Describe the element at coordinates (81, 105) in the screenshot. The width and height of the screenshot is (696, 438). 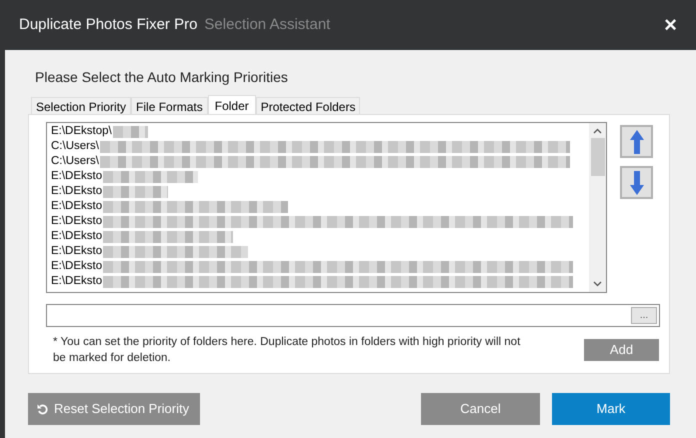
I see `tab: Selection Priority` at that location.